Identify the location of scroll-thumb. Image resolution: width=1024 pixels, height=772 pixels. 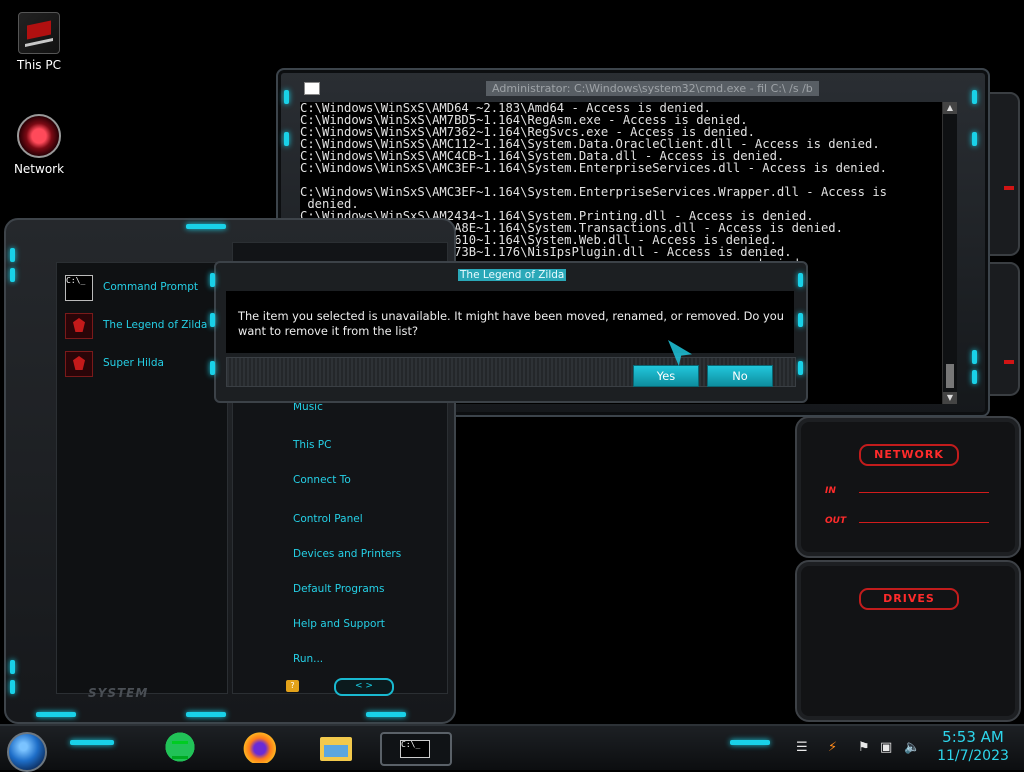
(950, 376).